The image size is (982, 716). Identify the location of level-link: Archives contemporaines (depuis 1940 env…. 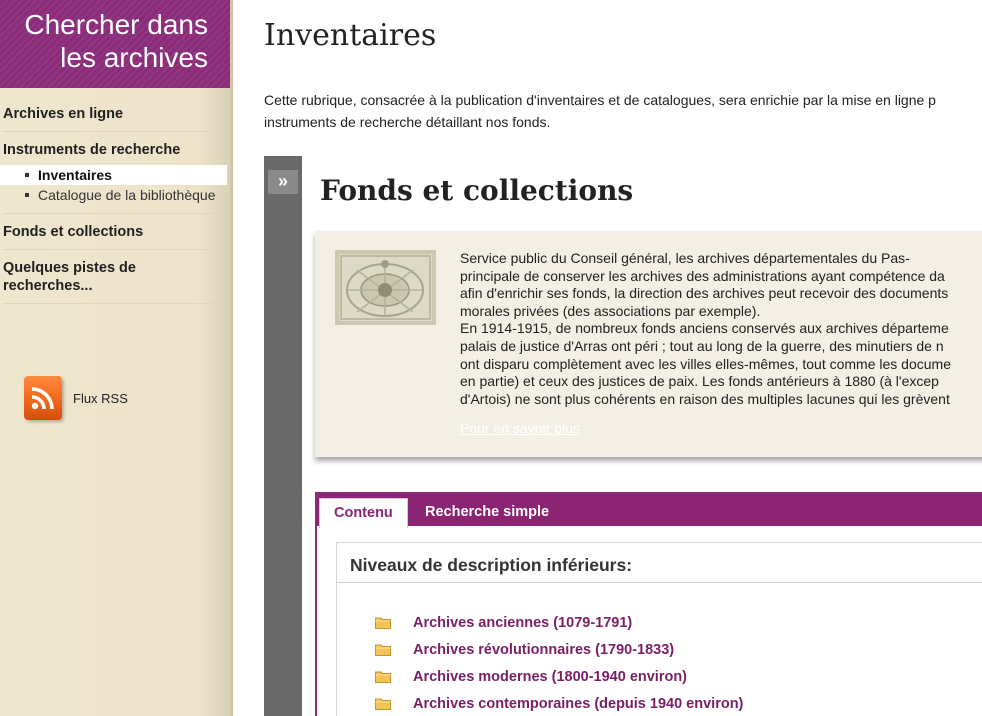
(578, 704).